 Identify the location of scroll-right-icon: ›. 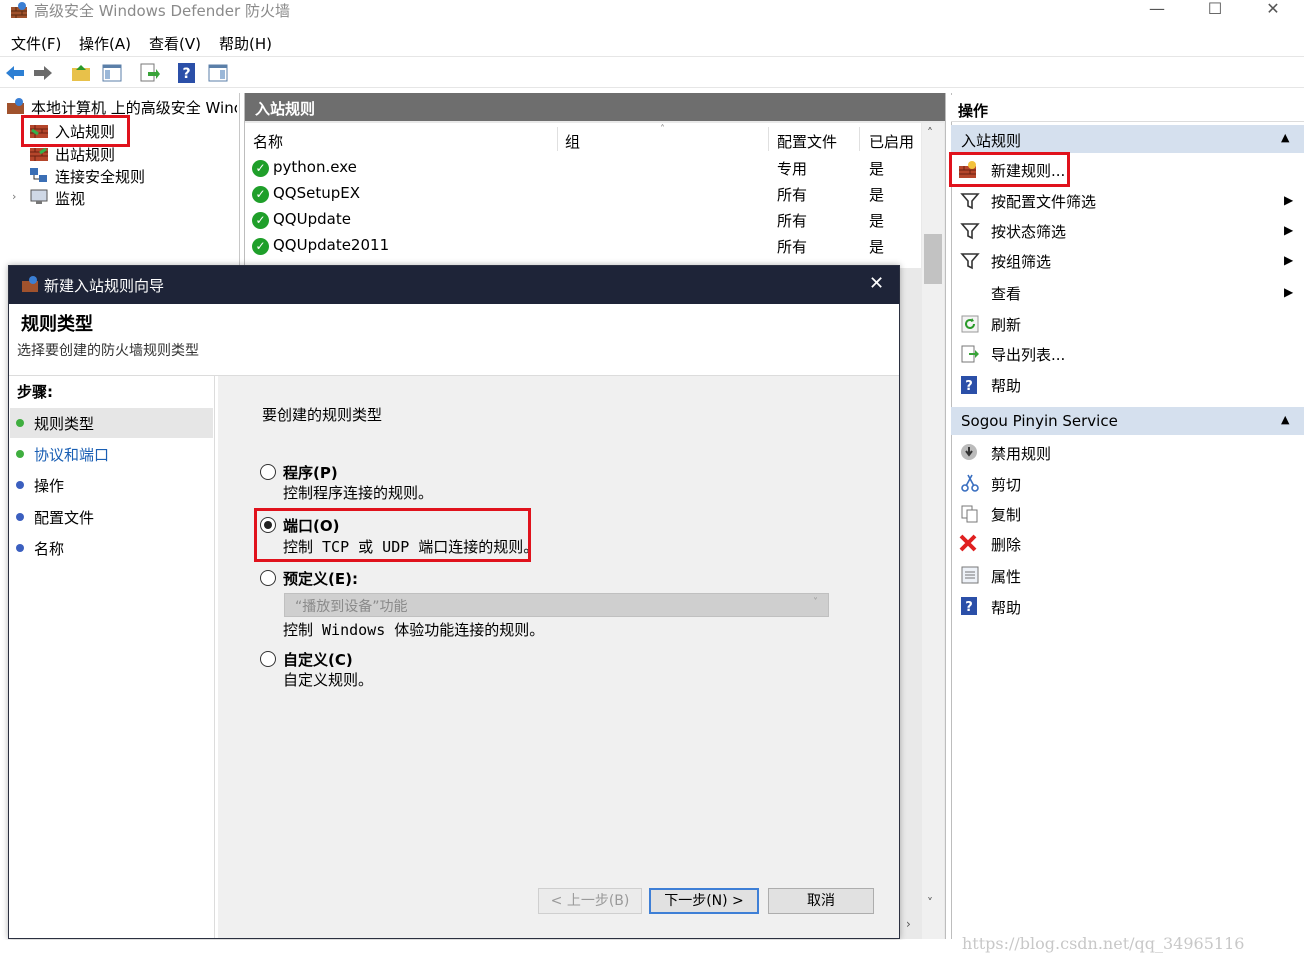
(908, 924).